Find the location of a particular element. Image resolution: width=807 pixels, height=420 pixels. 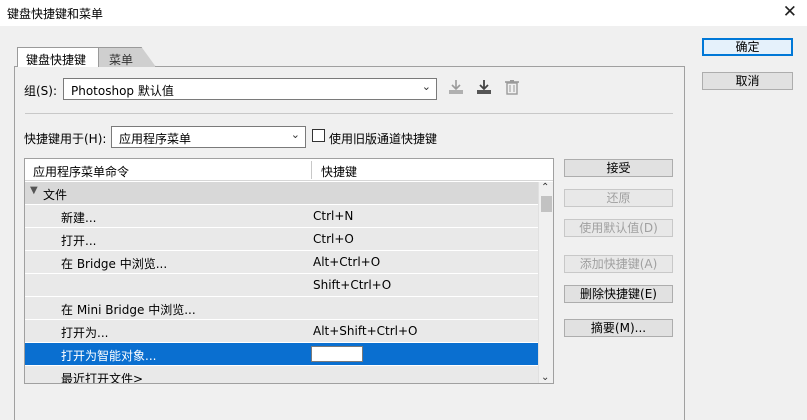

undo-button: 还原 is located at coordinates (618, 198).